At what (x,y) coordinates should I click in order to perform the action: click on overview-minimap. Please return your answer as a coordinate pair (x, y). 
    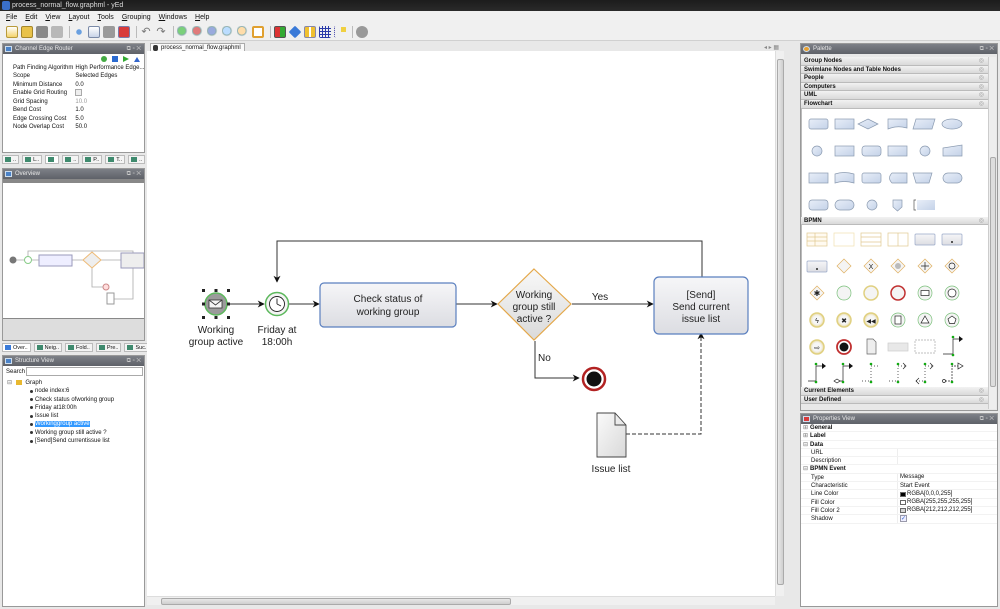
    Looking at the image, I should click on (73, 250).